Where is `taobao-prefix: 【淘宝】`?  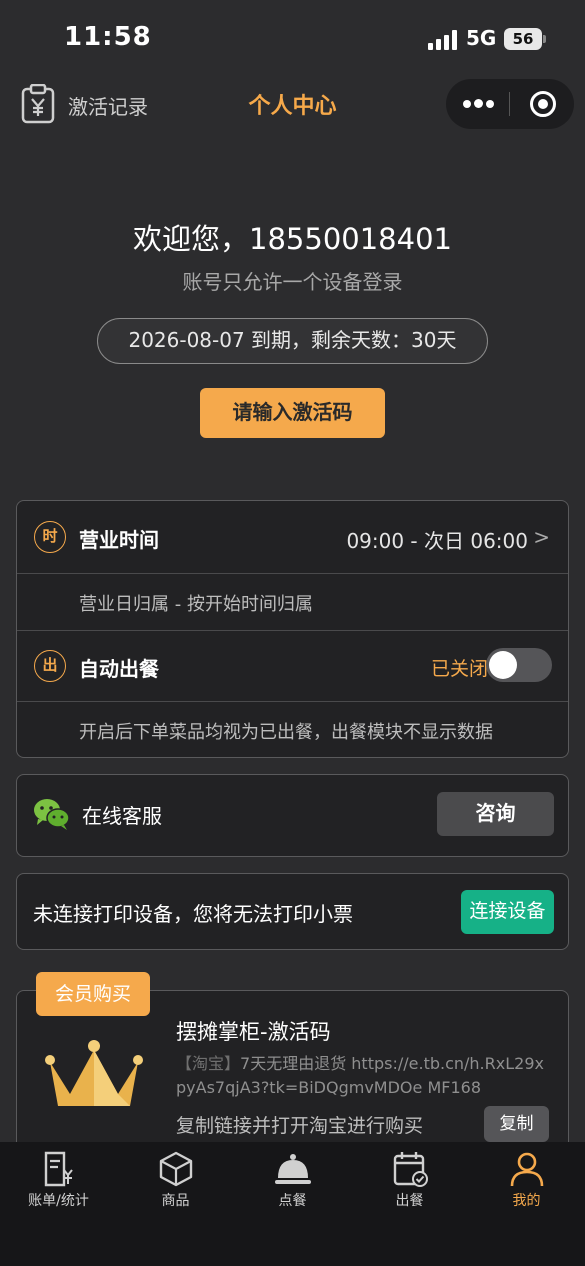
taobao-prefix: 【淘宝】 is located at coordinates (208, 1063).